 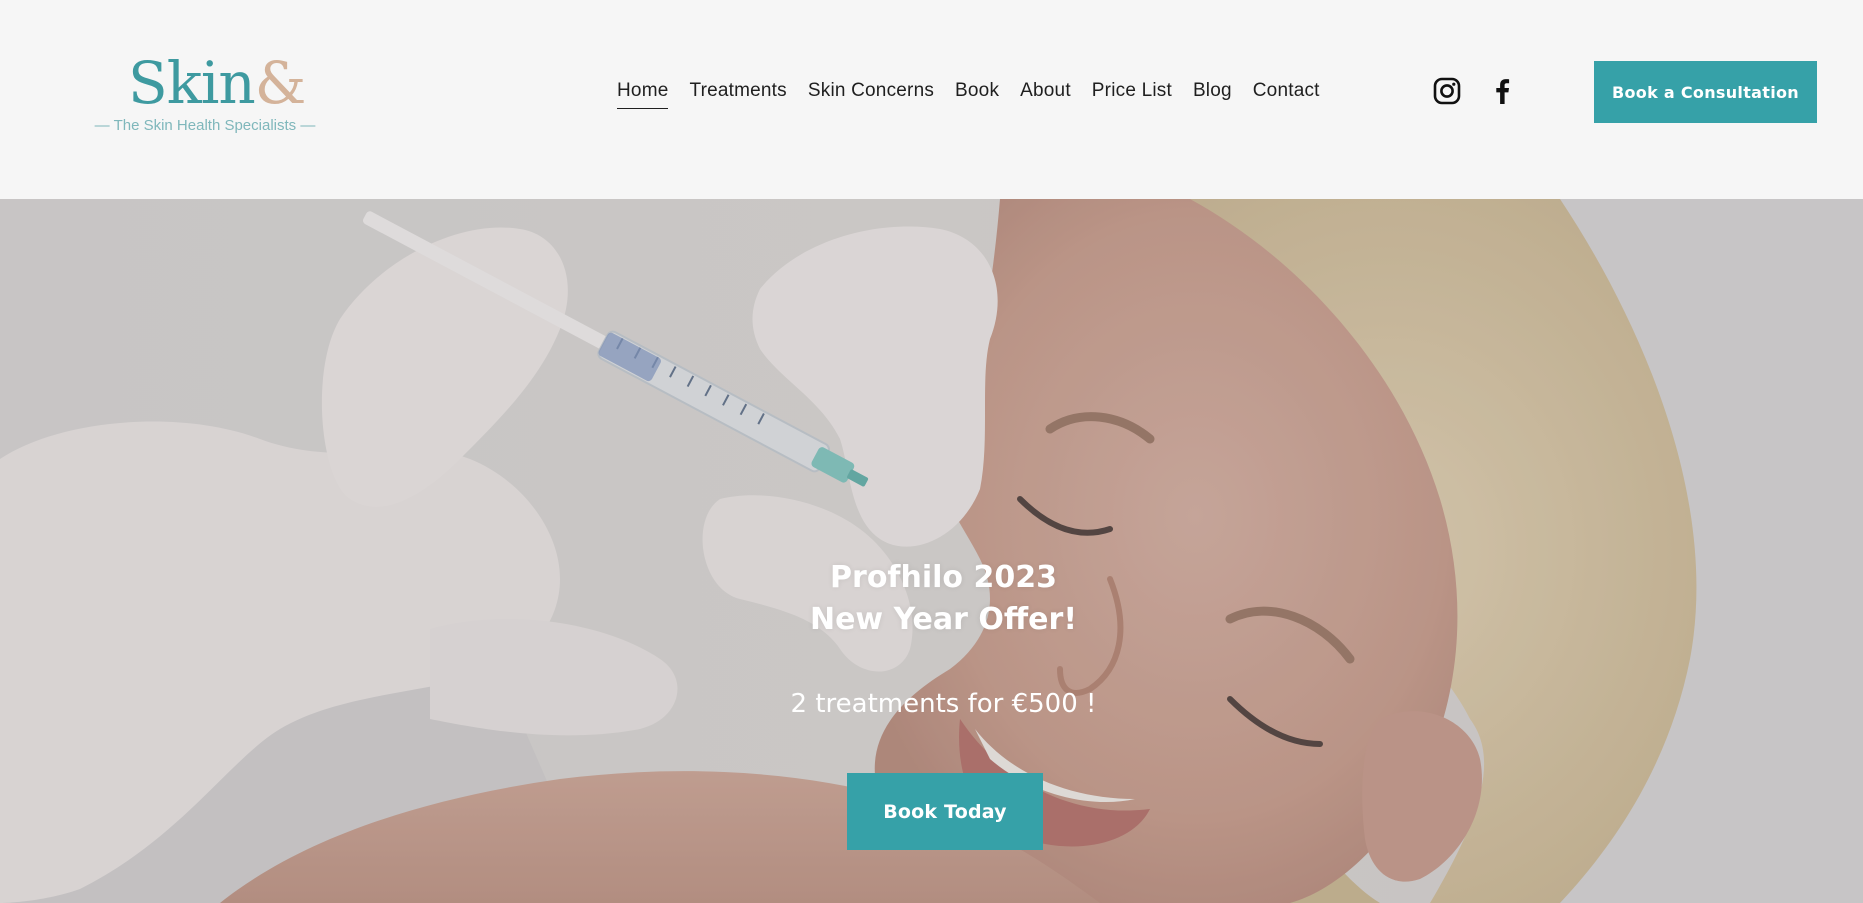 What do you see at coordinates (643, 93) in the screenshot?
I see `nav-link-home: Home` at bounding box center [643, 93].